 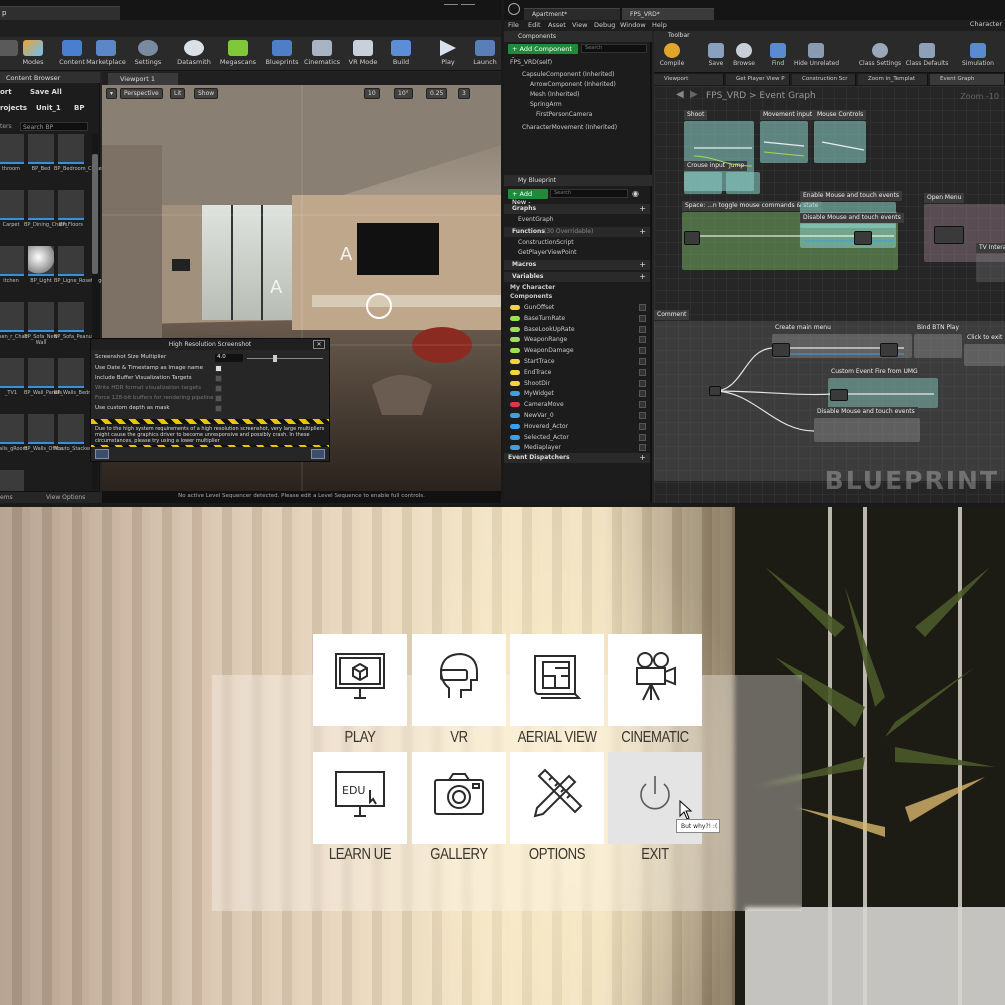 I want to click on find-button: Find, so click(x=778, y=58).